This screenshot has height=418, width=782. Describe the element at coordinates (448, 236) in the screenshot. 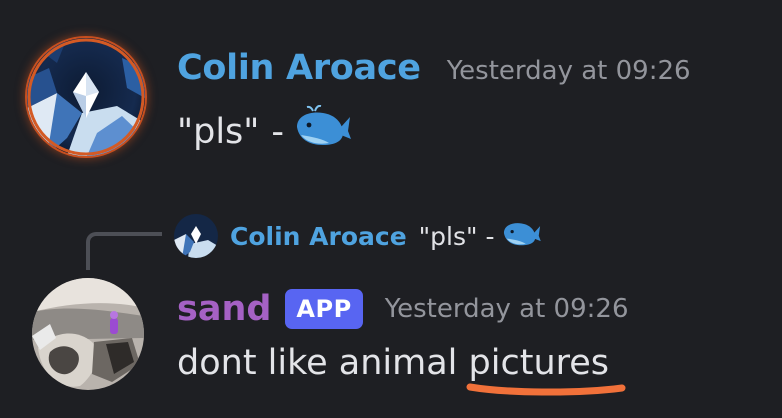

I see `reply-preview-text: "pls"` at that location.